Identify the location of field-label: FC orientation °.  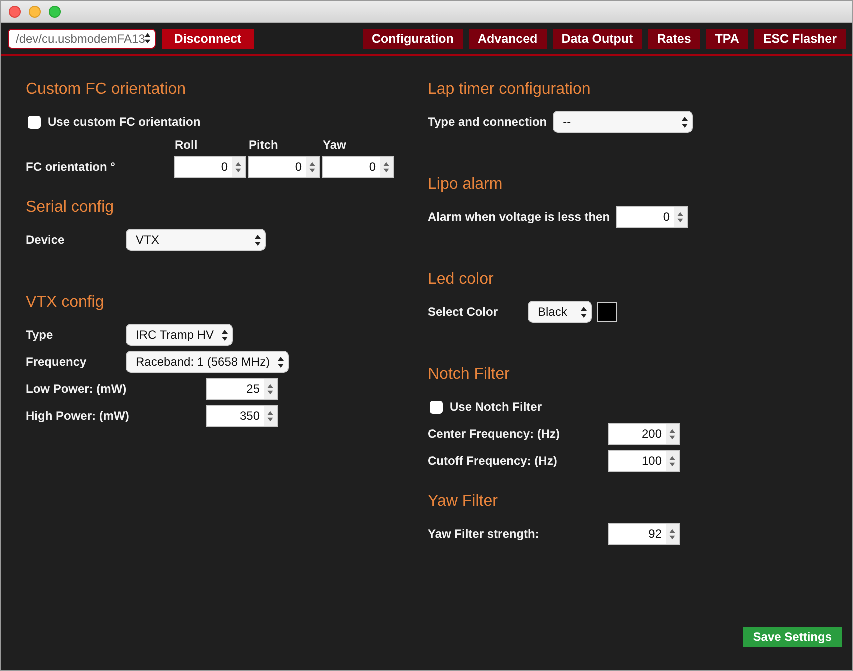
(71, 168).